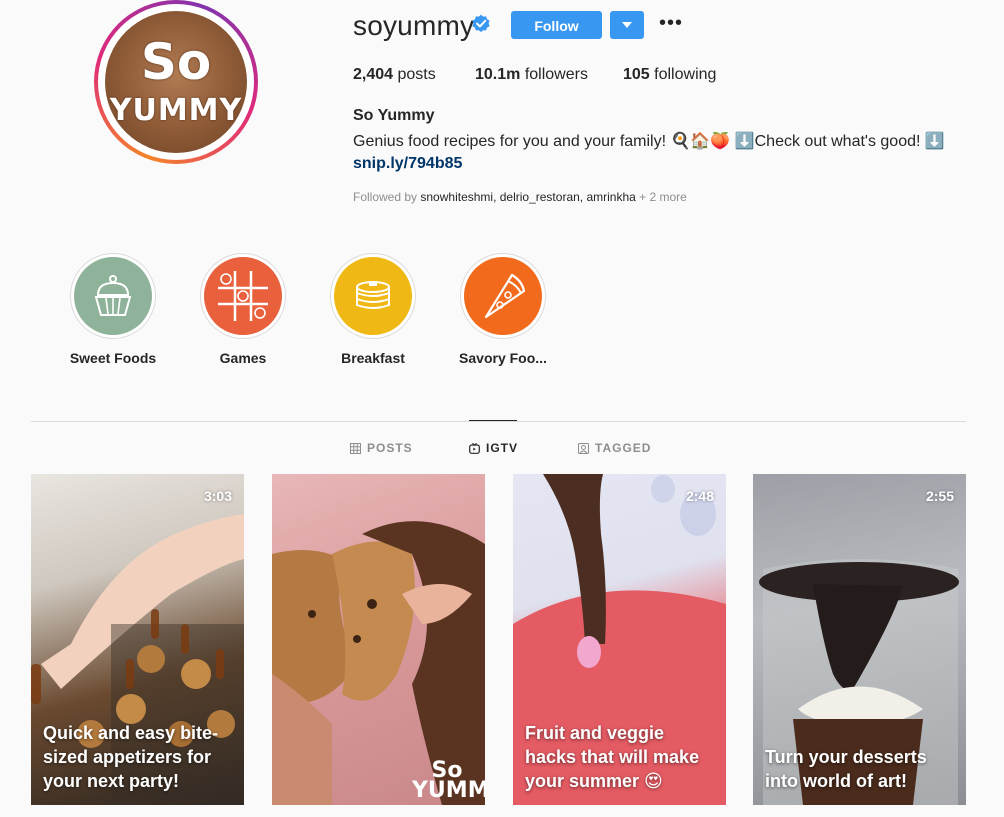 The width and height of the screenshot is (1004, 817). I want to click on more-options-icon: •••, so click(671, 23).